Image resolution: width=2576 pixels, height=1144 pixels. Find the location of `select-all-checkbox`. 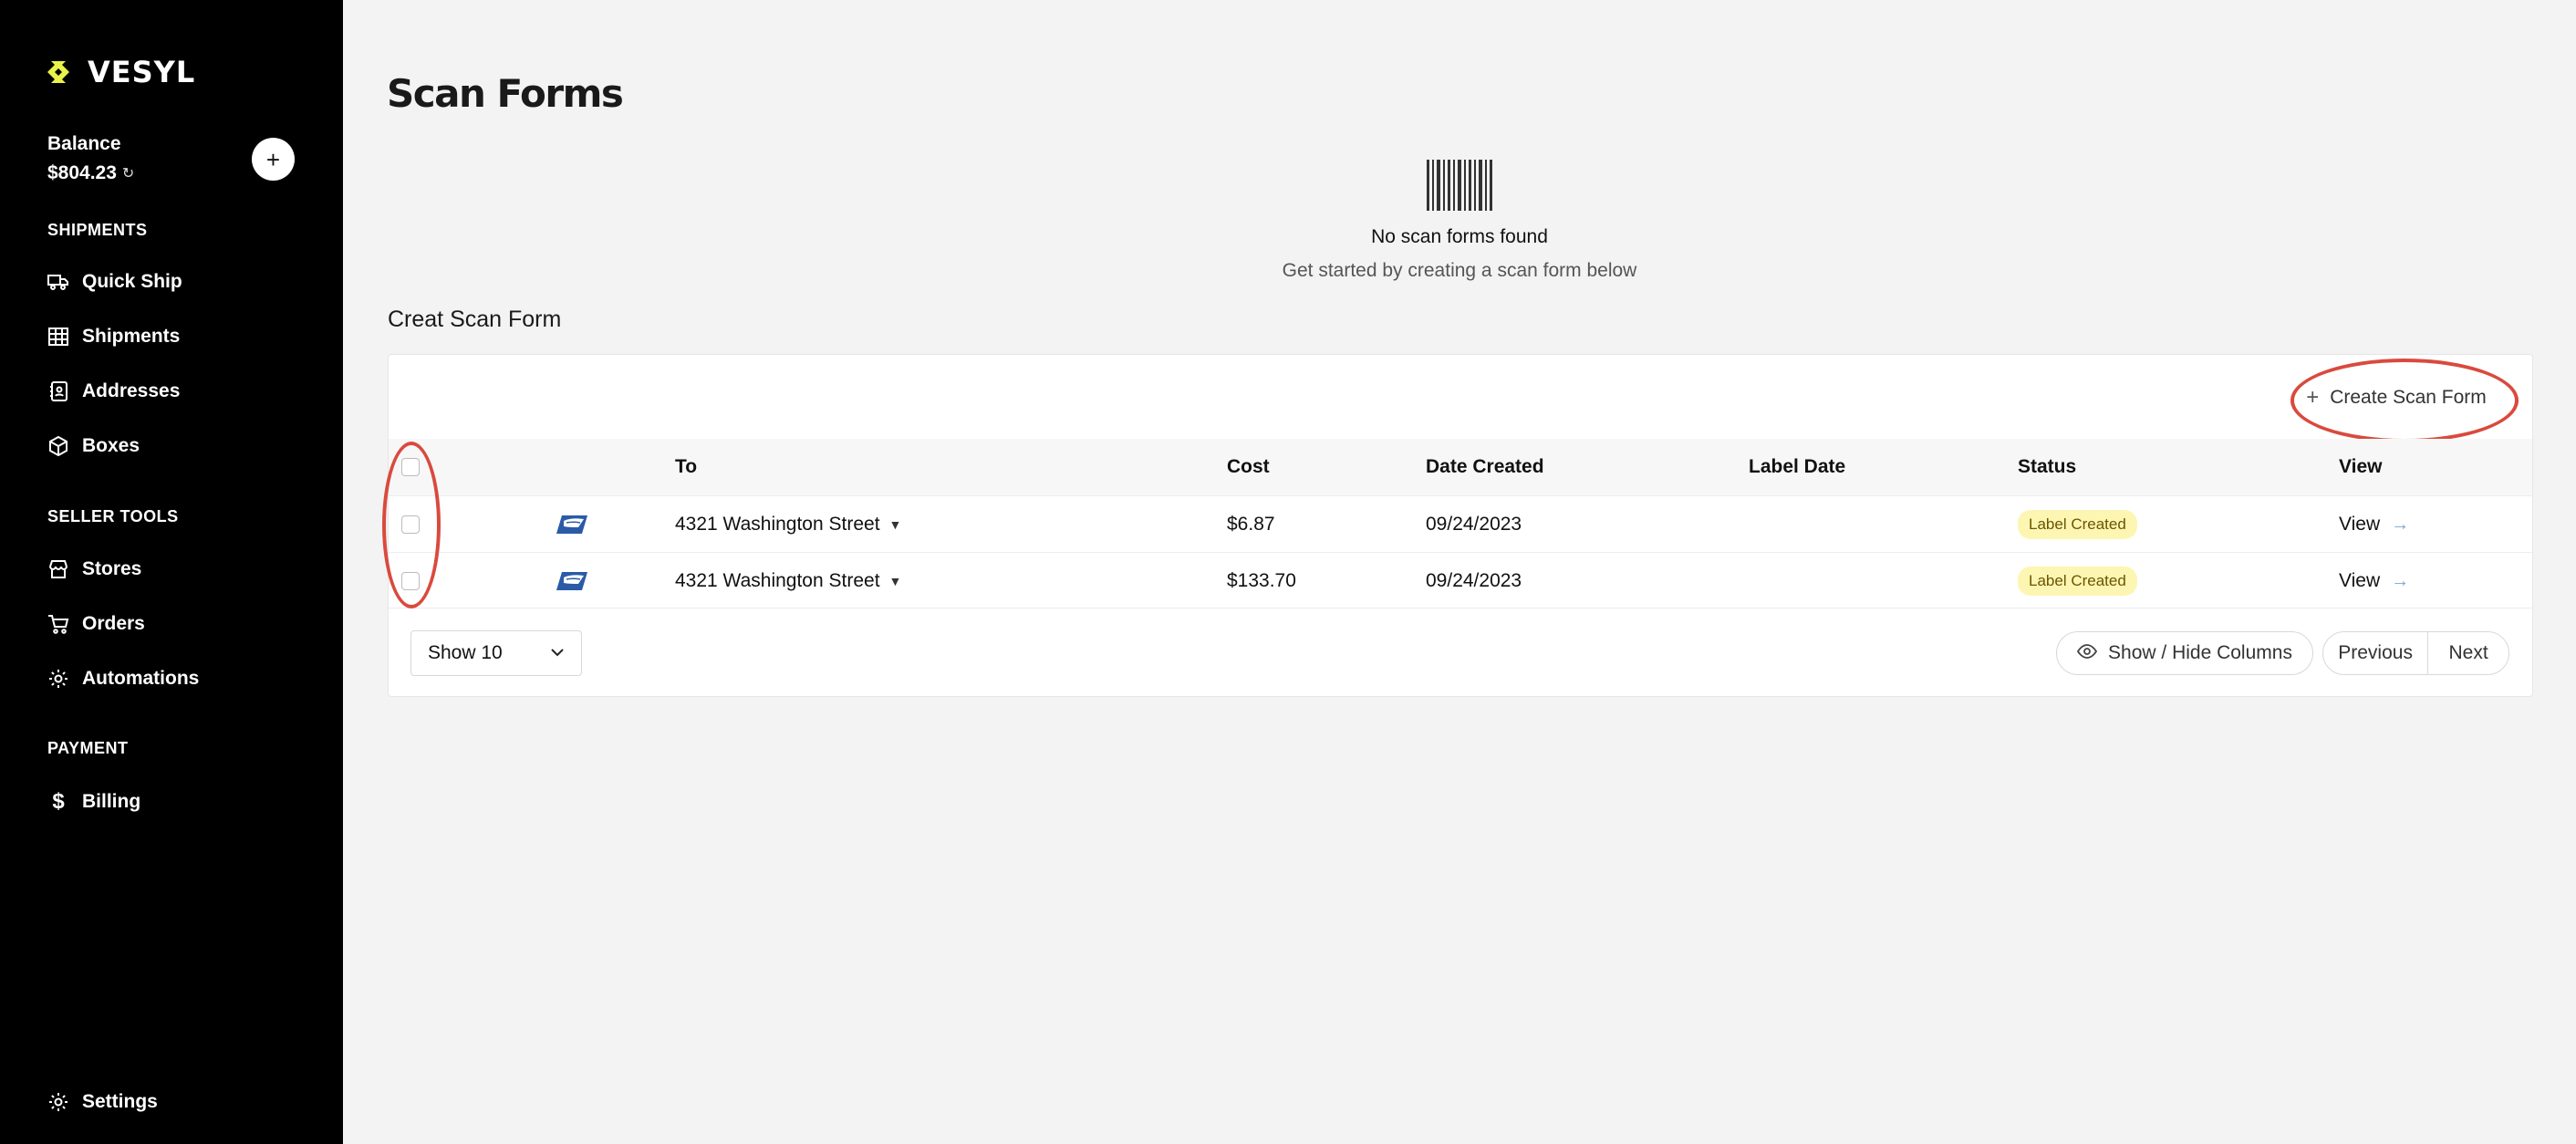

select-all-checkbox is located at coordinates (410, 467).